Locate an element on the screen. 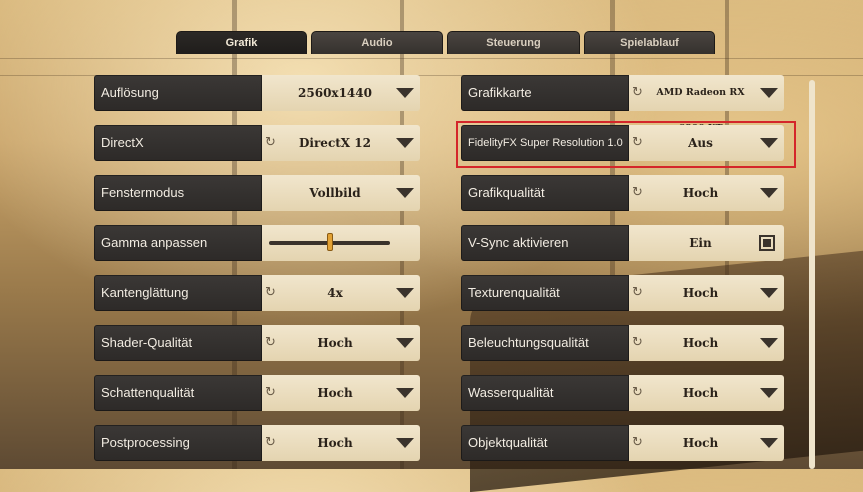 The height and width of the screenshot is (492, 863). postprocessing-dropdown: ↻ Hoch is located at coordinates (341, 443).